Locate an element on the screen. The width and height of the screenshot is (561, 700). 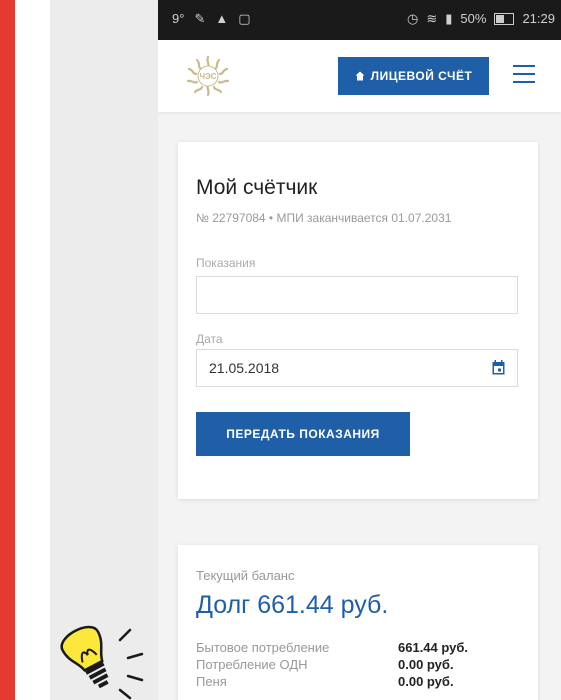
signal-icon: ▮ is located at coordinates (449, 18).